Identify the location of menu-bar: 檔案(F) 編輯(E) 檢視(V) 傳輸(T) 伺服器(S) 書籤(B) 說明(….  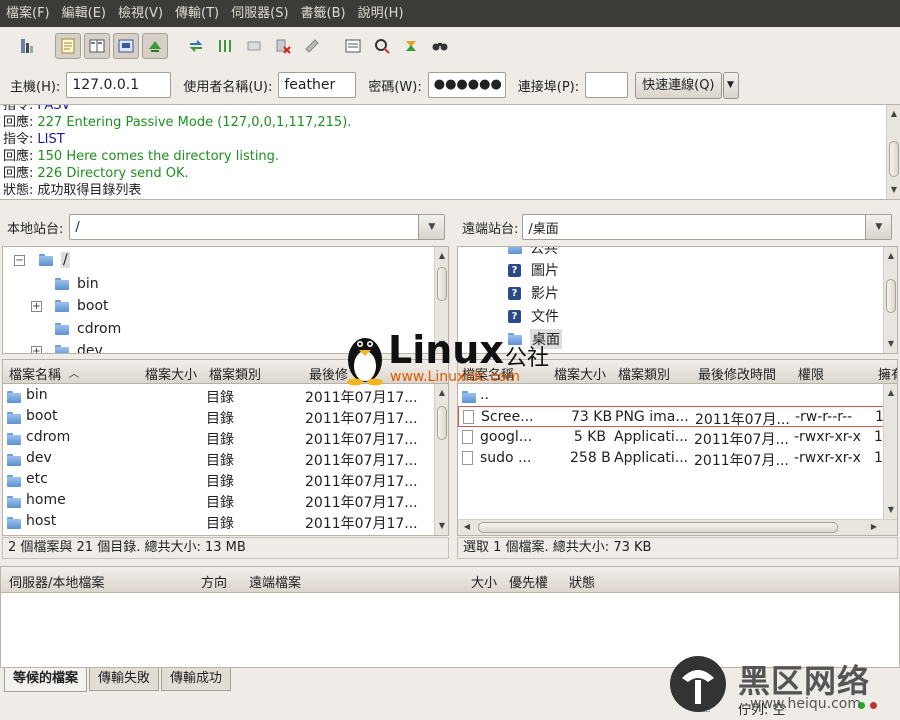
(450, 13).